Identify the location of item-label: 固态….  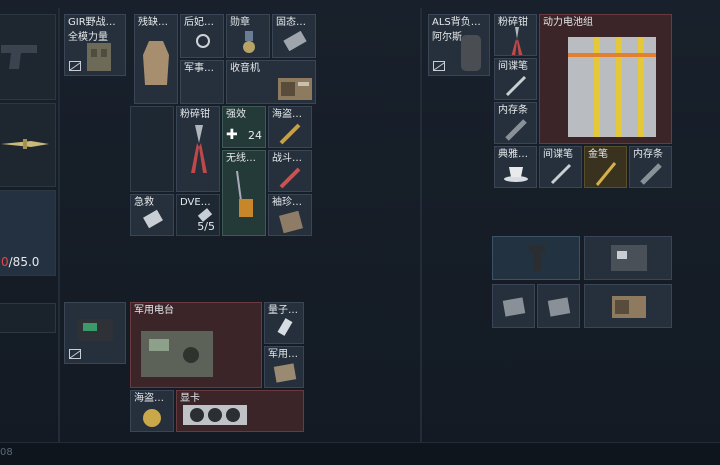
(291, 22).